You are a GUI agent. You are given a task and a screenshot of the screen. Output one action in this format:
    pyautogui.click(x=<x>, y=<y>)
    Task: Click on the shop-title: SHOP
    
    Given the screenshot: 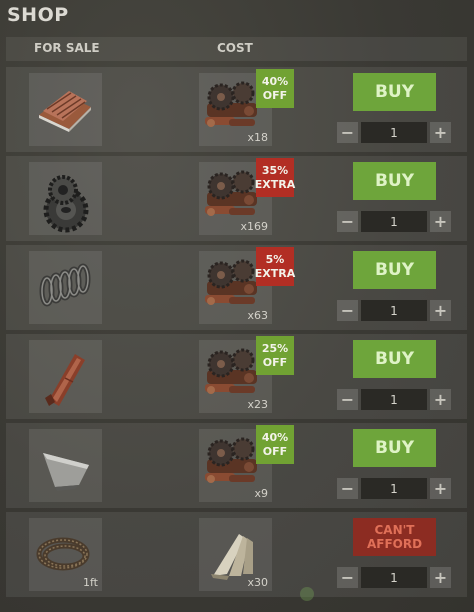 What is the action you would take?
    pyautogui.click(x=38, y=15)
    